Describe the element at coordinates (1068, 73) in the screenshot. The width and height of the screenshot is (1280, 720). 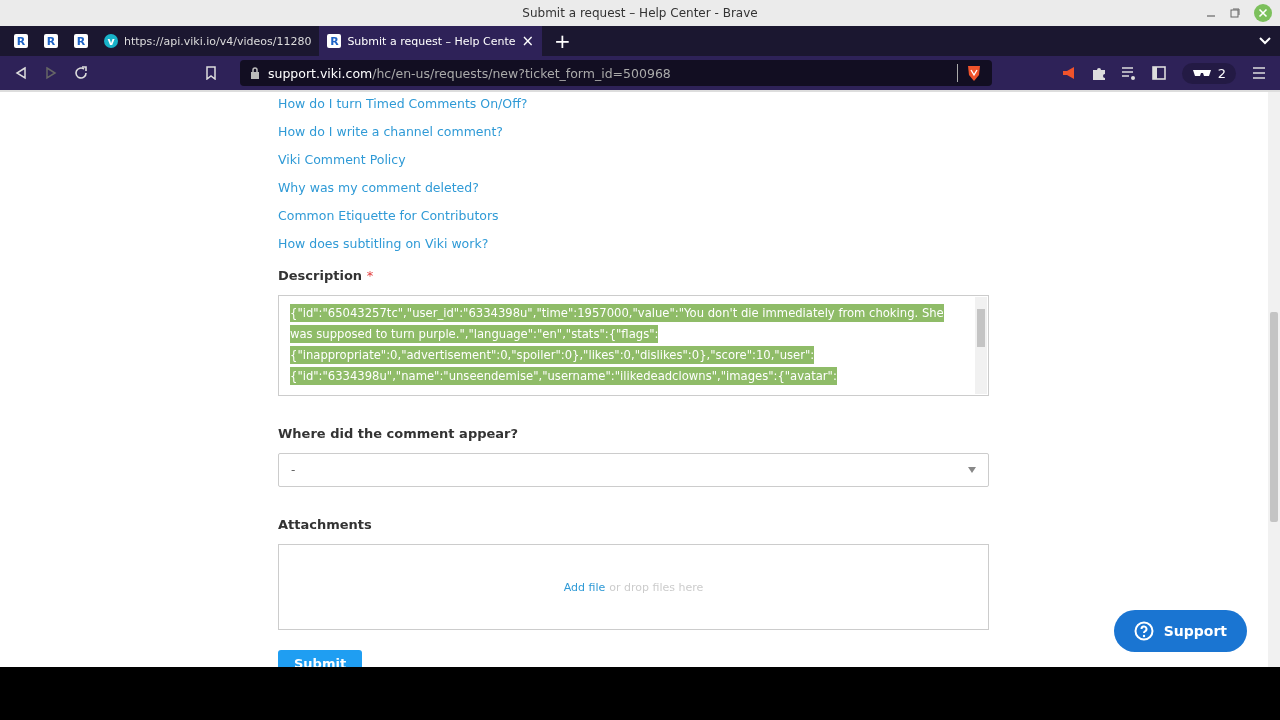
I see `megaphone-icon` at that location.